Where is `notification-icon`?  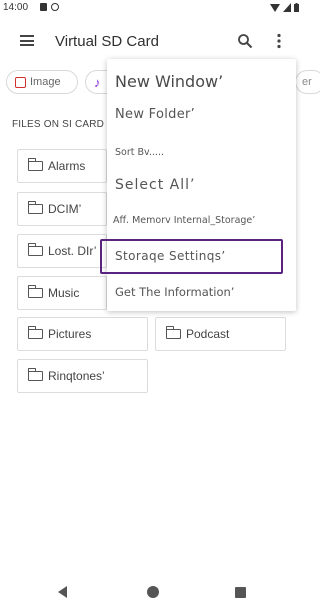
notification-icon is located at coordinates (43, 7).